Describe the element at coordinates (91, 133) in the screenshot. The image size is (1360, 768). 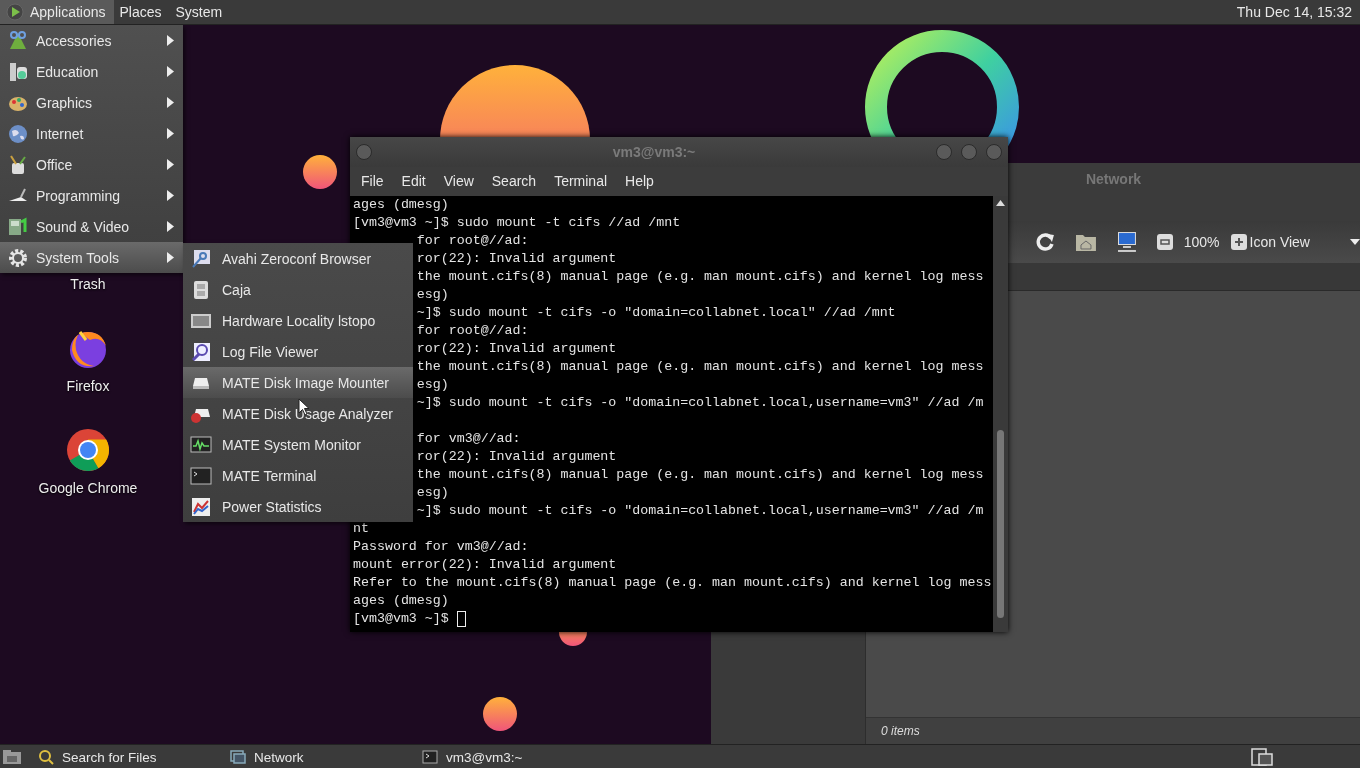
I see `menu-item: Internet` at that location.